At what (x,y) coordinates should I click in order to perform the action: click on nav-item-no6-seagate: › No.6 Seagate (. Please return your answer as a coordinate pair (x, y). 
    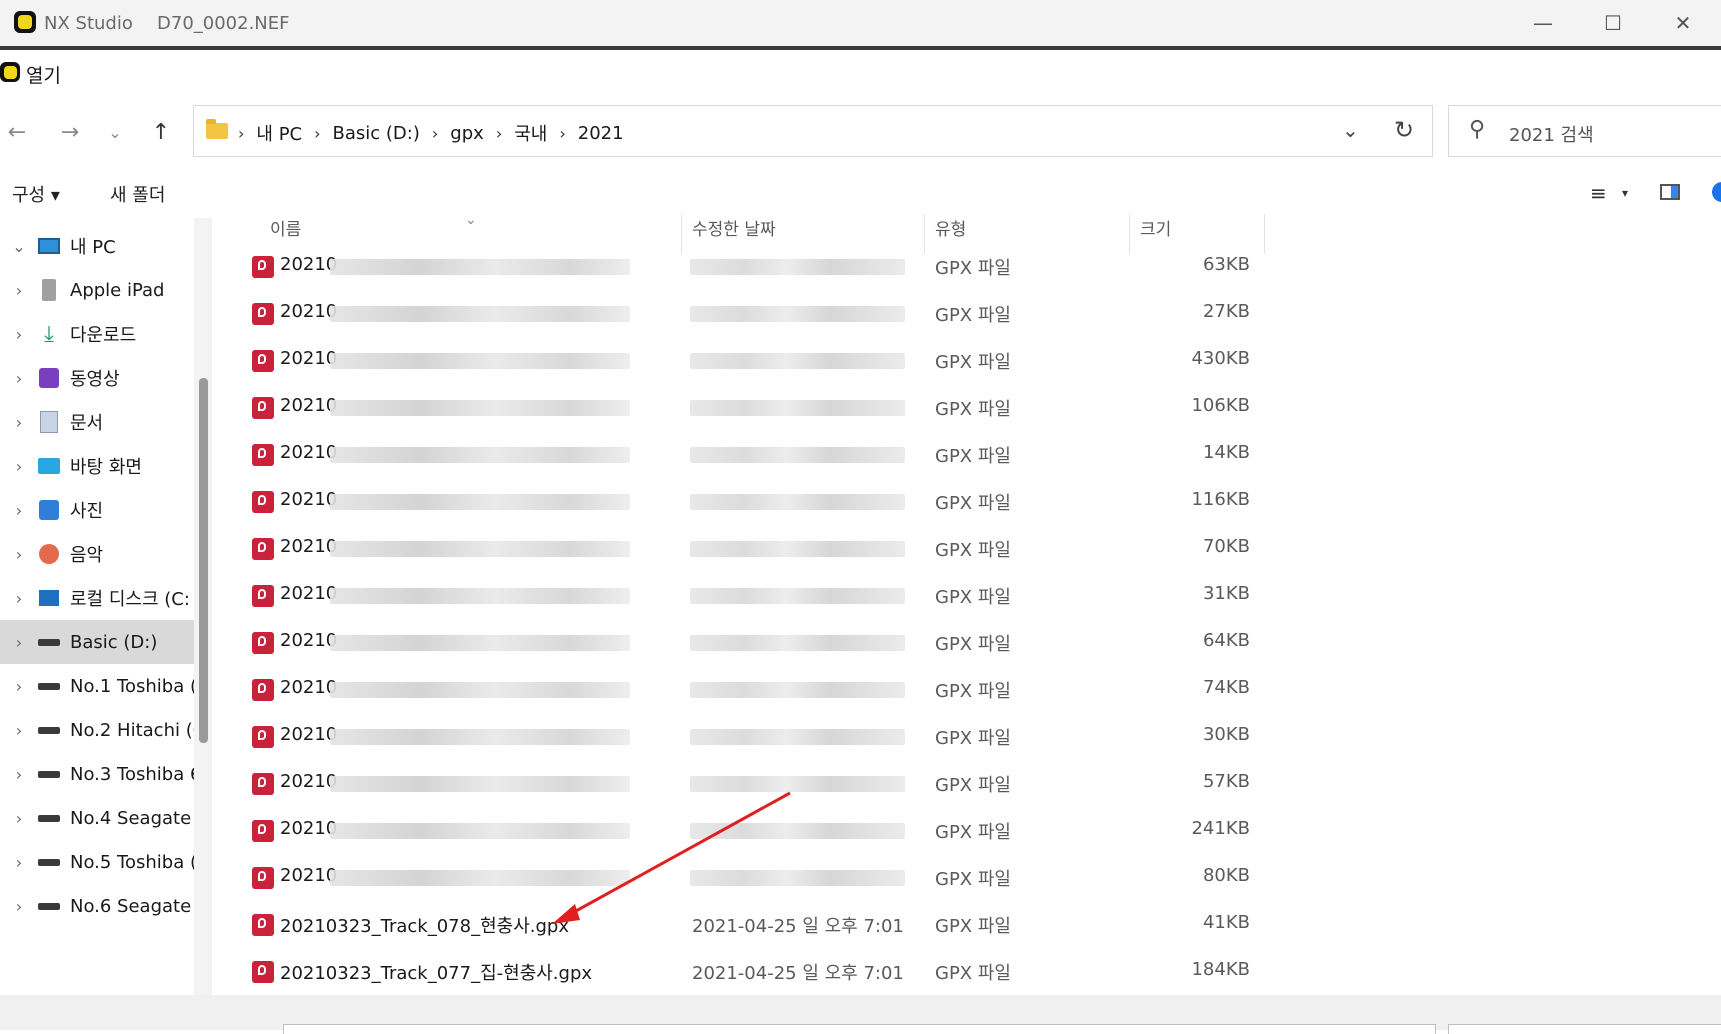
    Looking at the image, I should click on (97, 906).